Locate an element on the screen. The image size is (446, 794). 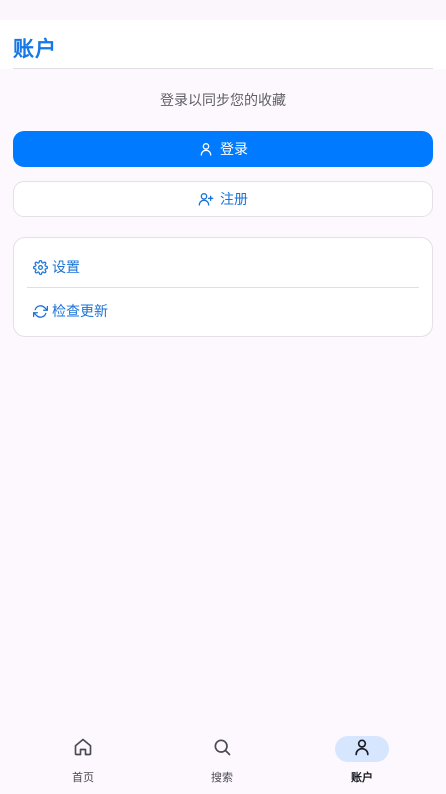
settings-item: 设置 is located at coordinates (56, 267).